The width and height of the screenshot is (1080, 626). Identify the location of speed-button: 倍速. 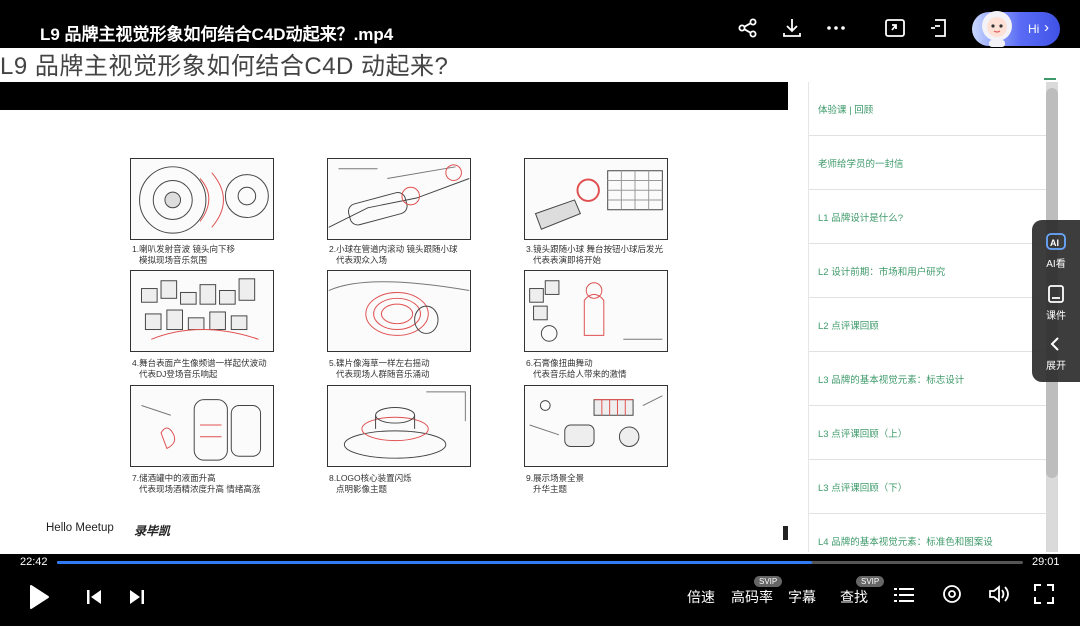
(701, 597).